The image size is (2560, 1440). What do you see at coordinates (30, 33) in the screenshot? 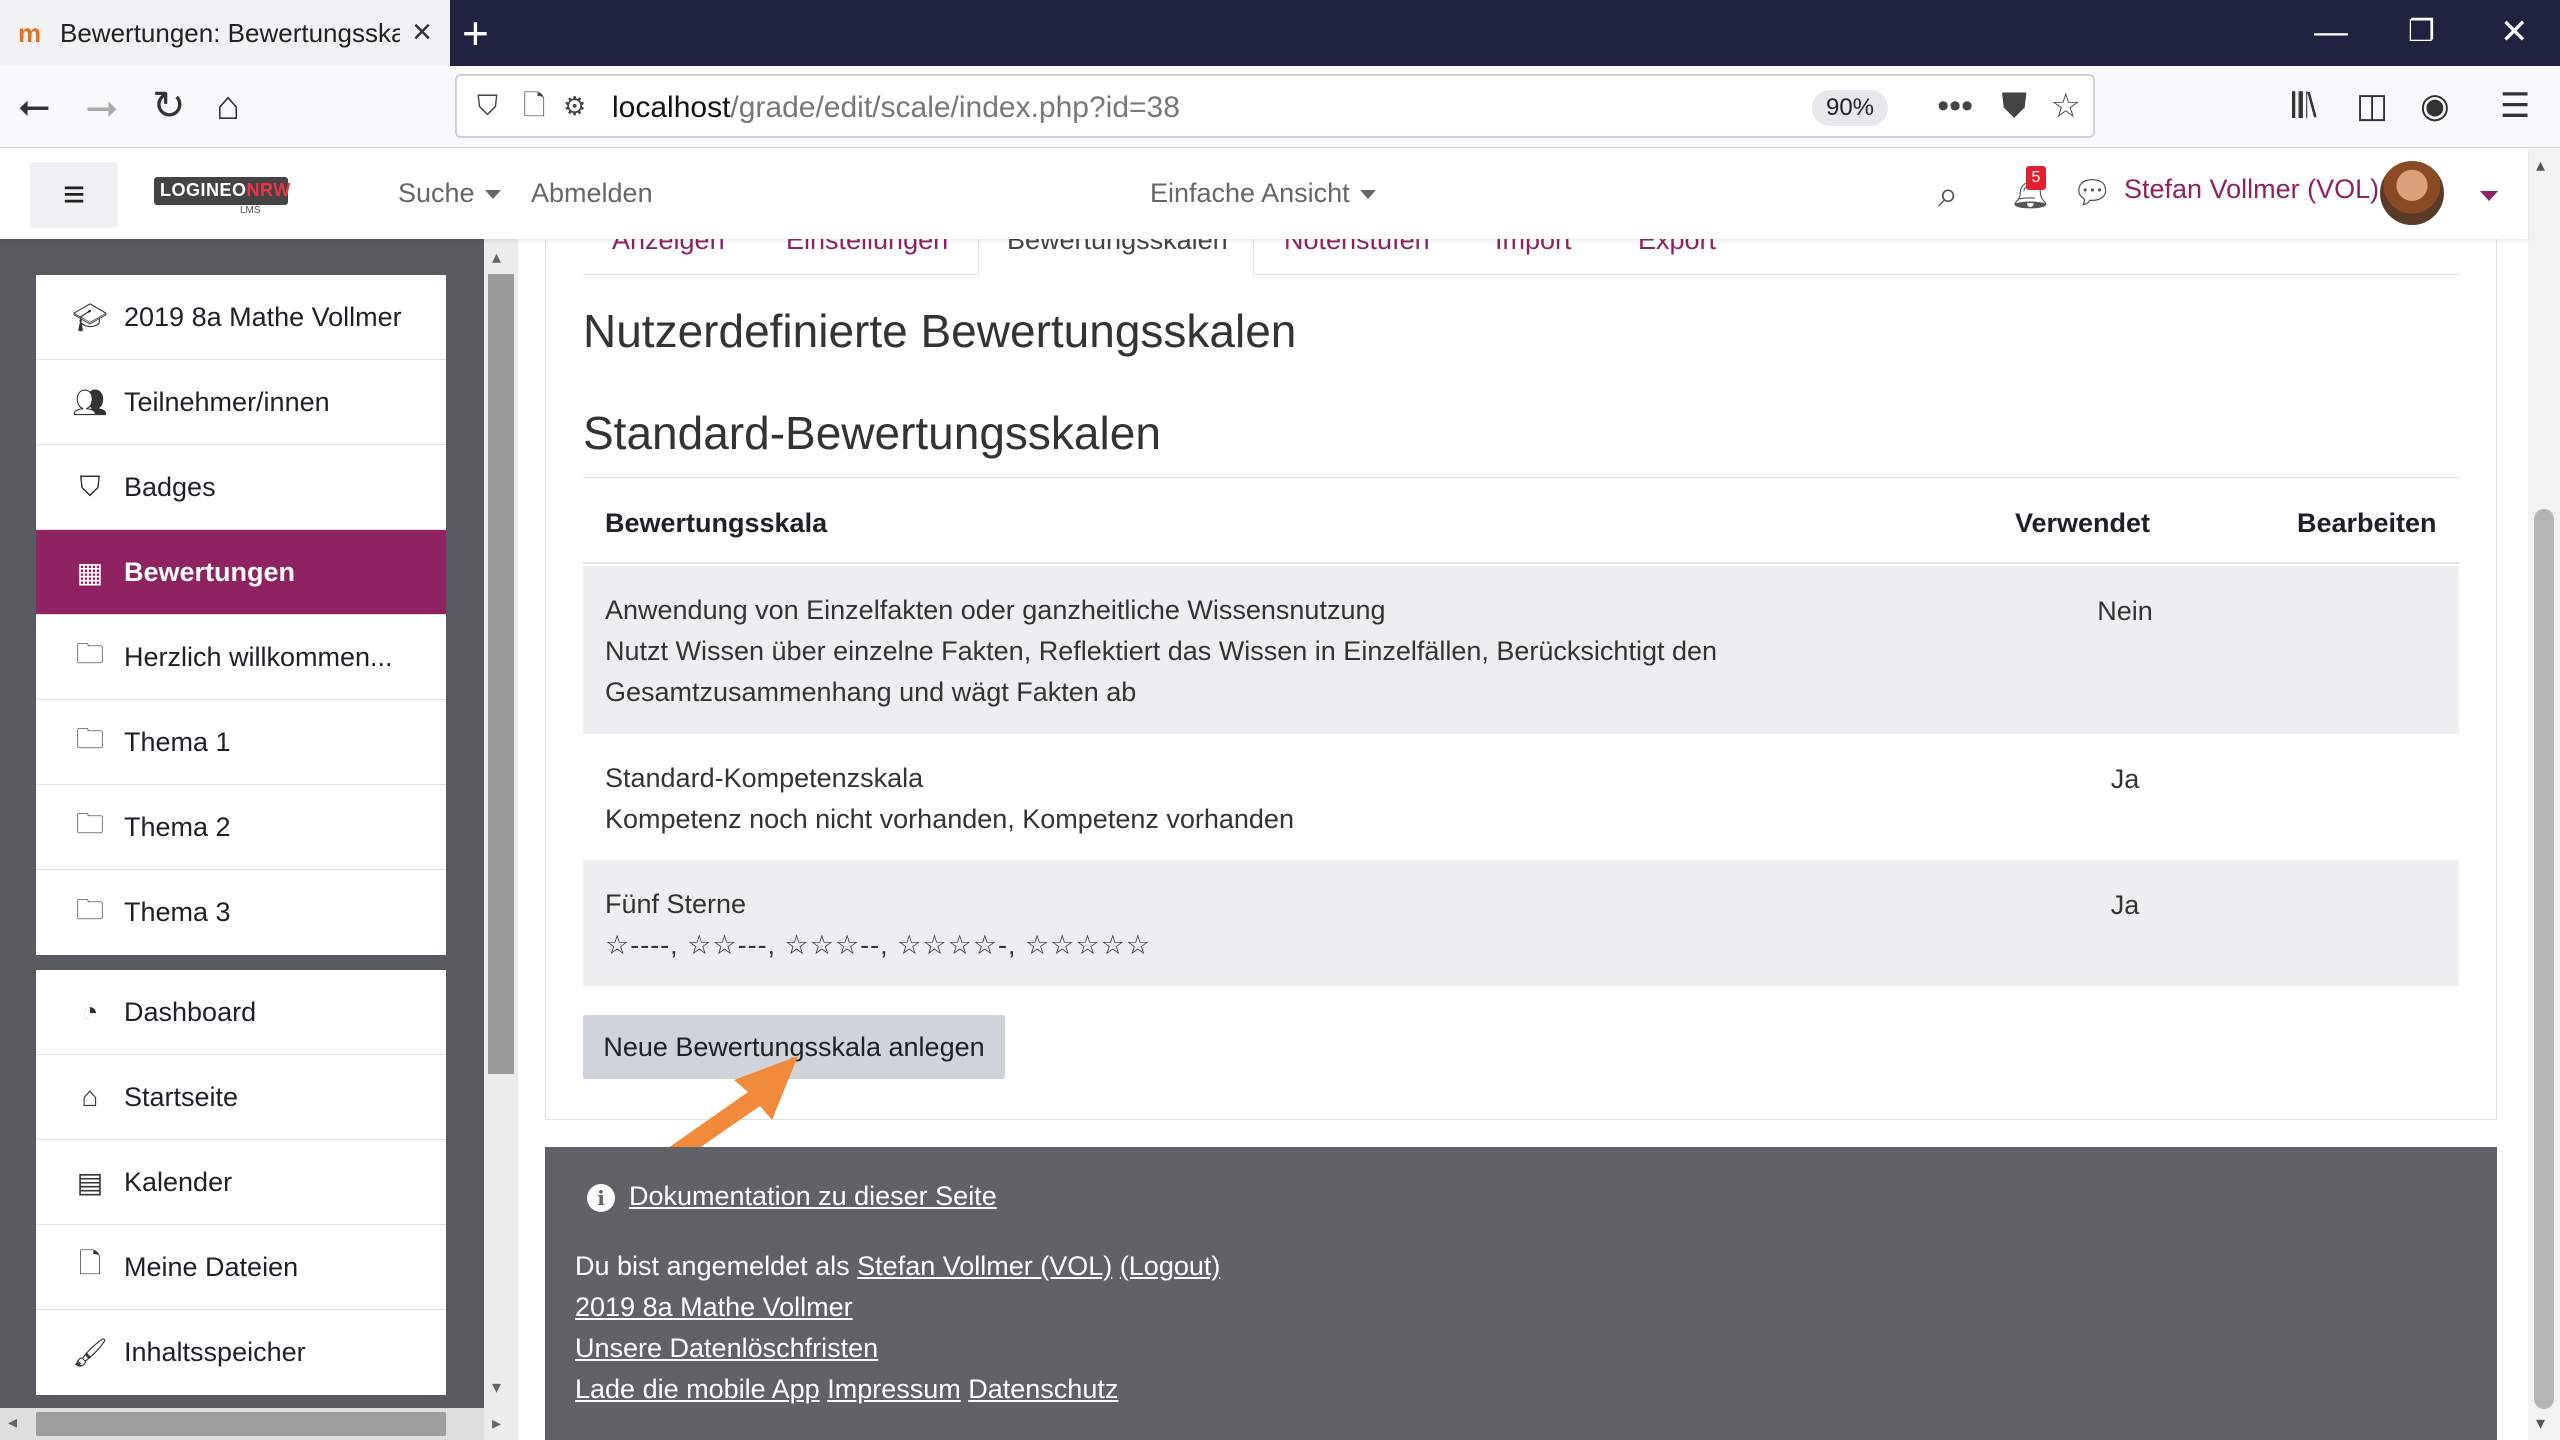
I see `moodle-favicon-icon: m` at bounding box center [30, 33].